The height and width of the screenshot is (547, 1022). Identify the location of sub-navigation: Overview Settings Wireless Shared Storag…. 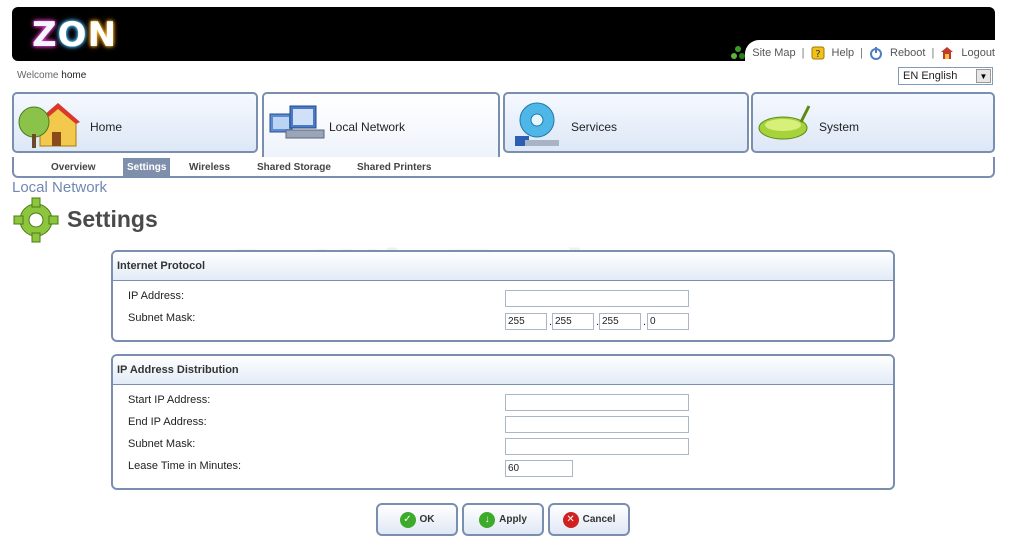
(503, 167).